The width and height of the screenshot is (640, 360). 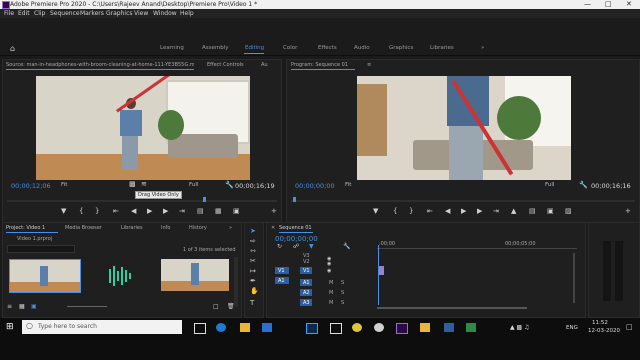 I want to click on tab-media-browser: Media Browser, so click(x=83, y=228).